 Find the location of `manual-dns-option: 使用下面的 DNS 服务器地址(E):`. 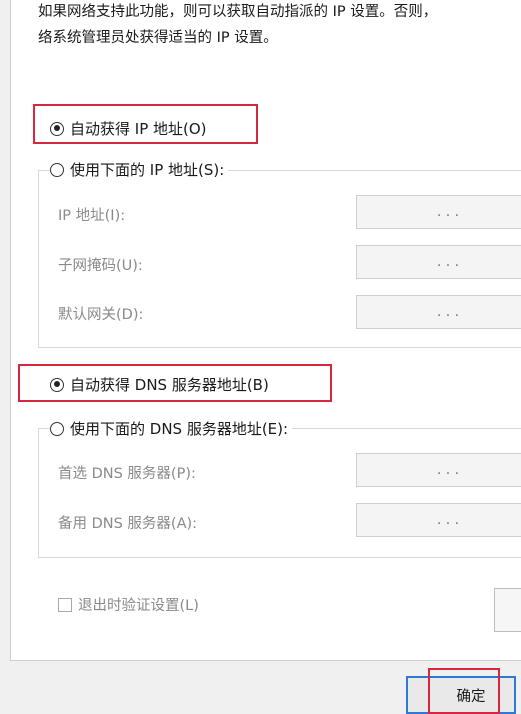

manual-dns-option: 使用下面的 DNS 服务器地址(E): is located at coordinates (171, 428).